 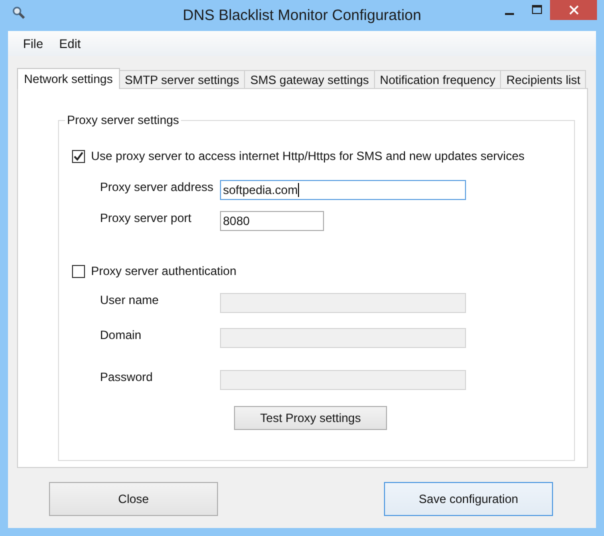 I want to click on checkbox-label: Proxy server authentication, so click(x=163, y=271).